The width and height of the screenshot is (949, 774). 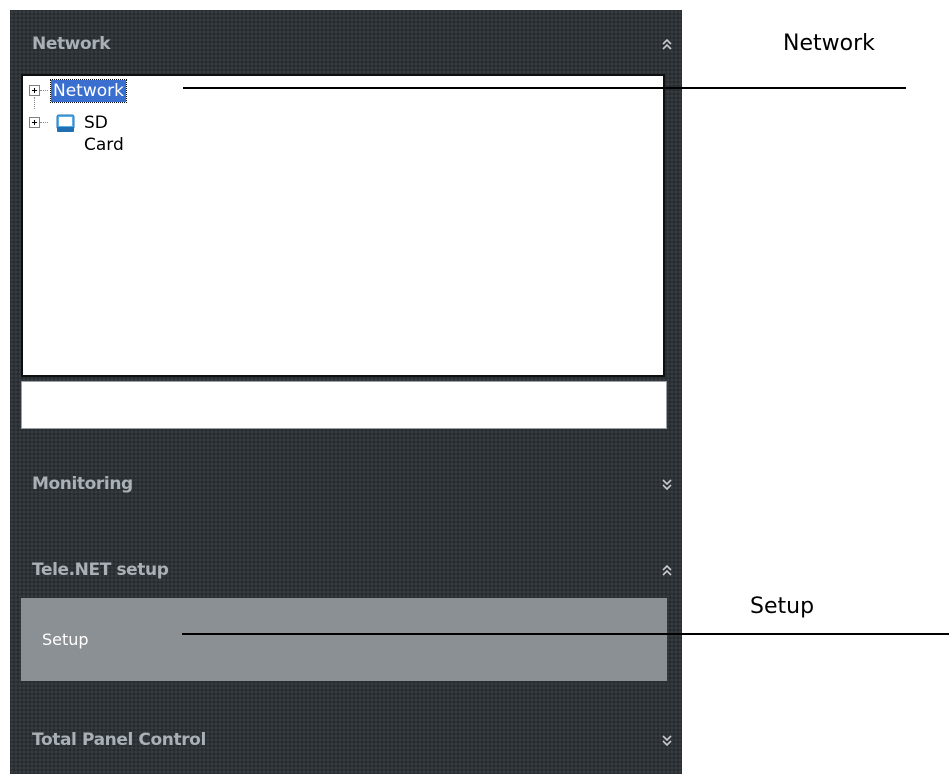 I want to click on network-path-input, so click(x=344, y=405).